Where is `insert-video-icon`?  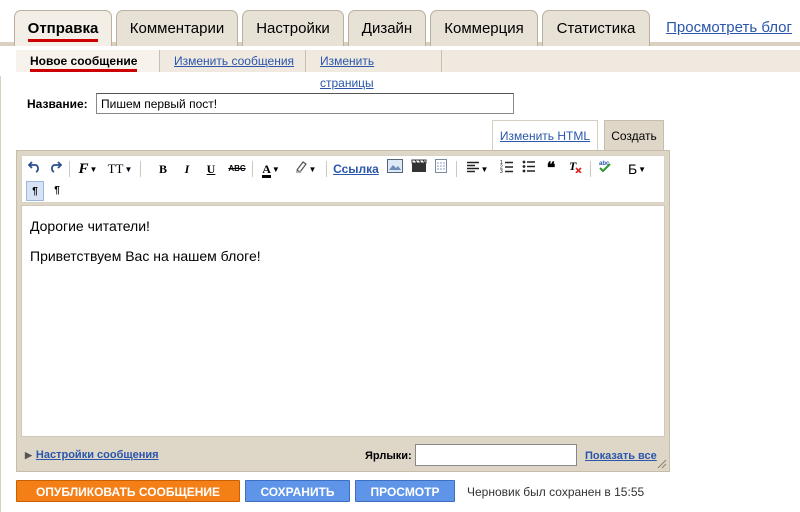
insert-video-icon is located at coordinates (419, 169).